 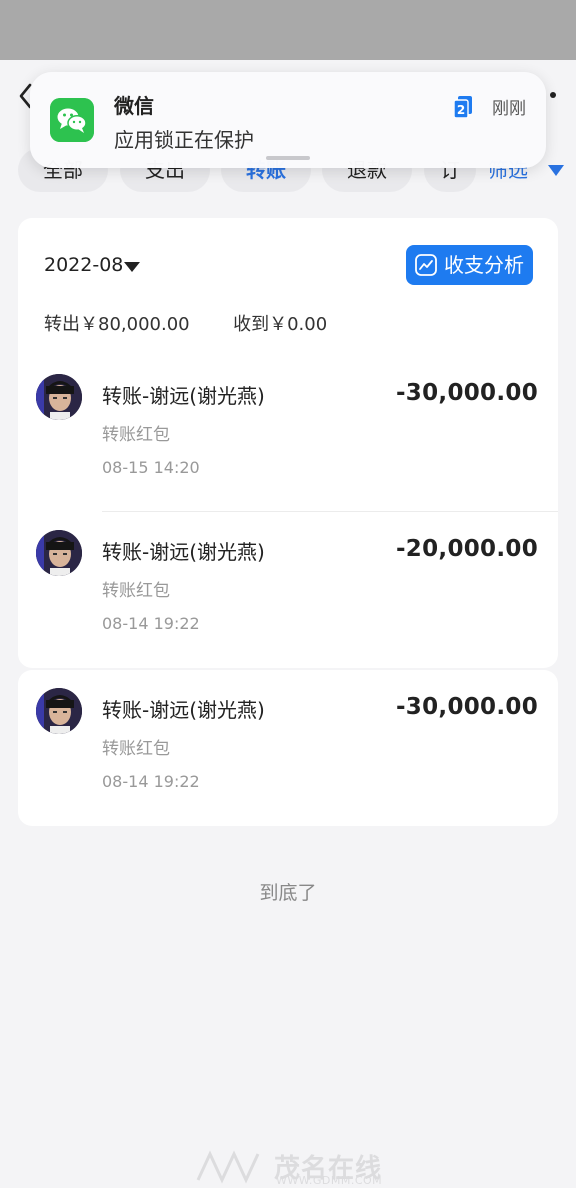 I want to click on notification-time: 刚刚, so click(x=509, y=109).